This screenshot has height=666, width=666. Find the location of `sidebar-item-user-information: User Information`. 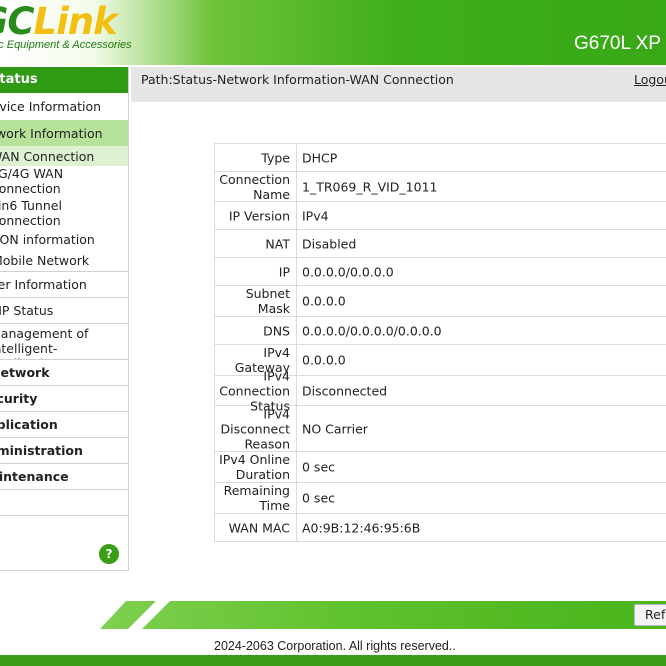

sidebar-item-user-information: User Information is located at coordinates (64, 284).